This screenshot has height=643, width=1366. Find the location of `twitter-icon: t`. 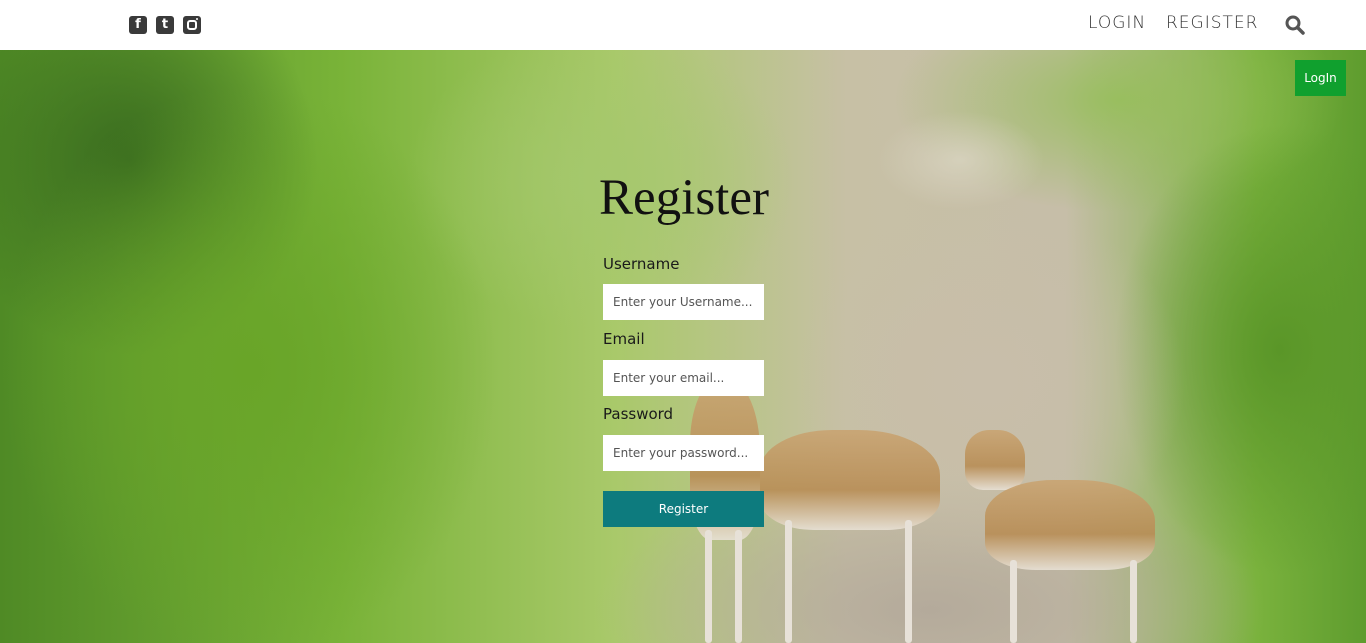

twitter-icon: t is located at coordinates (165, 25).